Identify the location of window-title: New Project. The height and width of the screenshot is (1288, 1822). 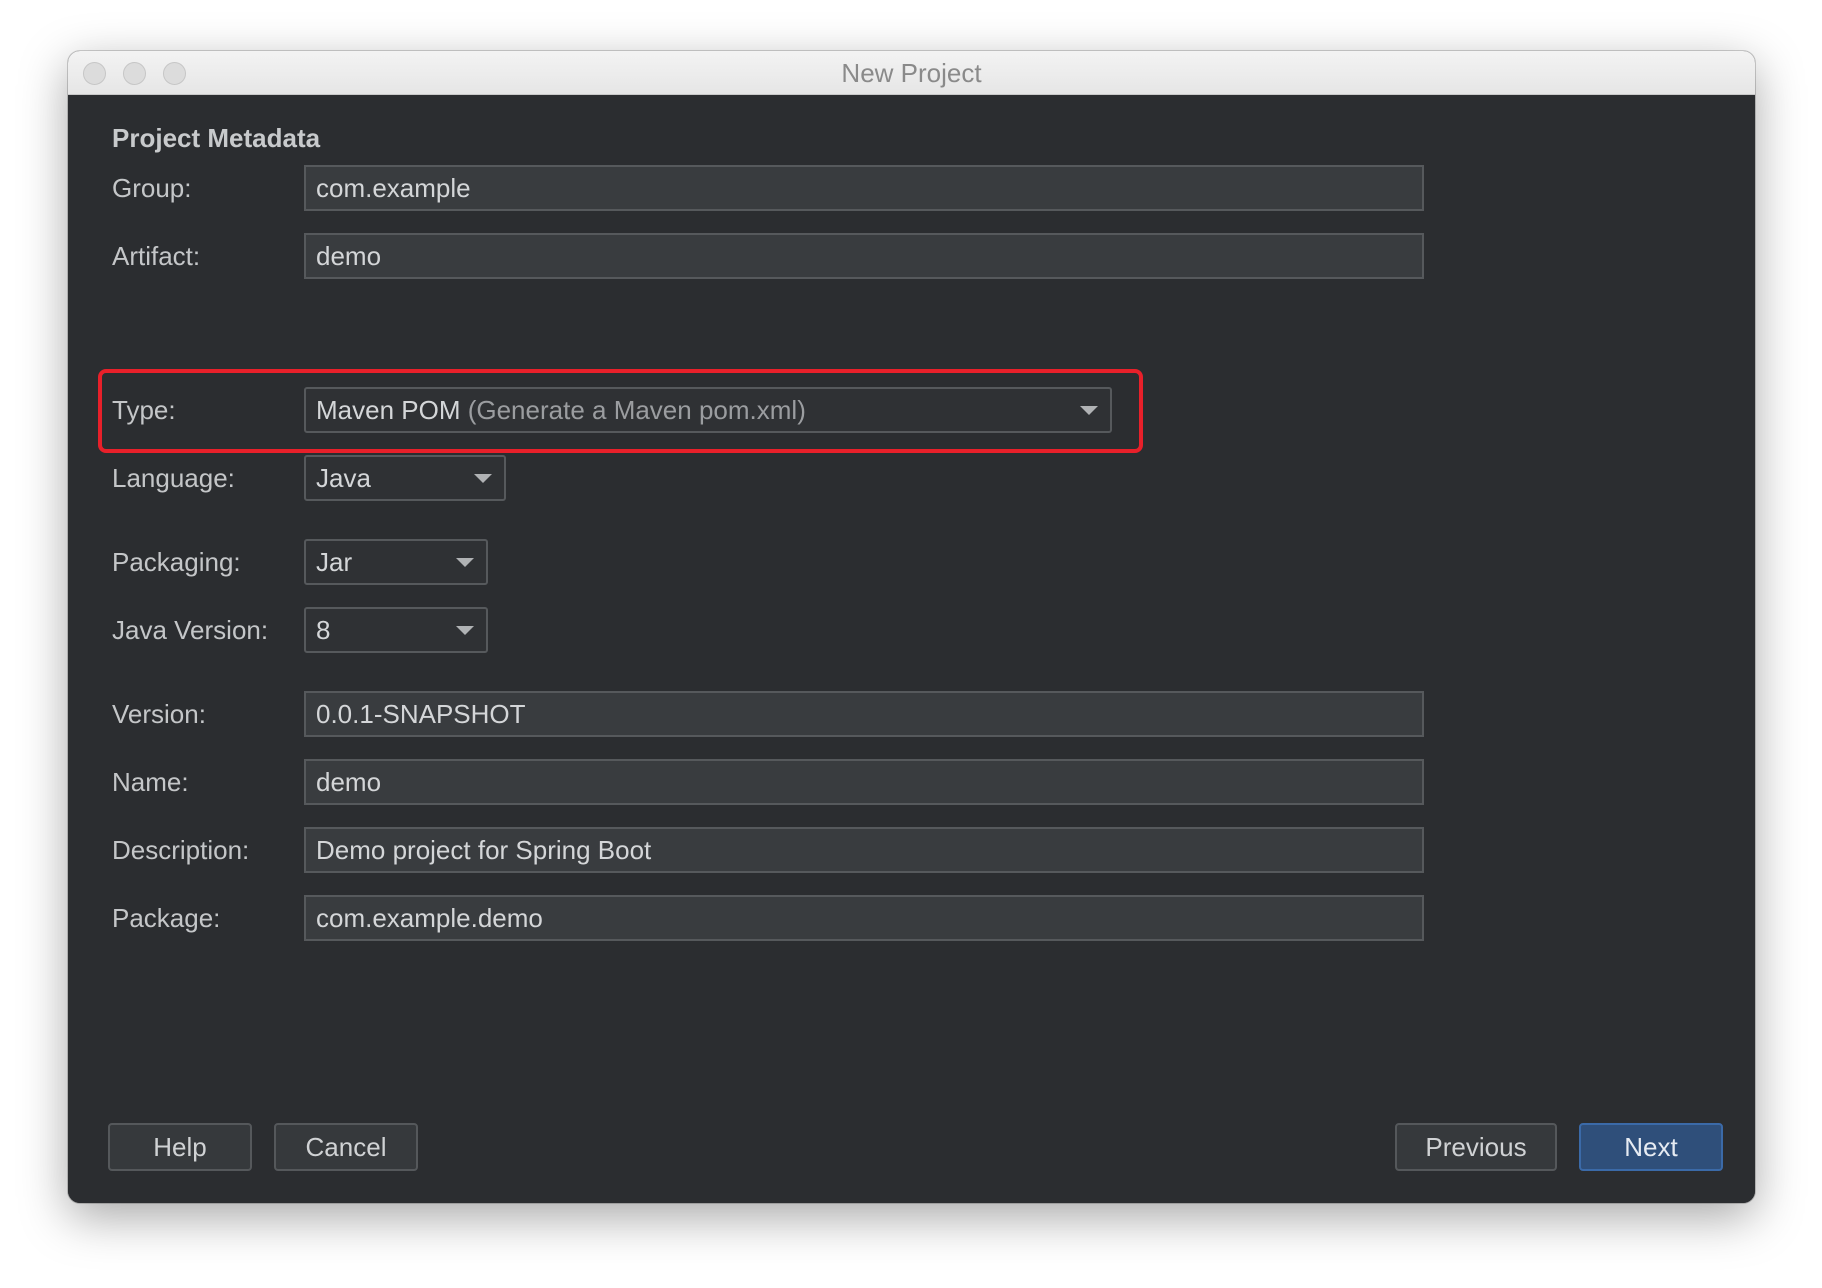
(911, 73).